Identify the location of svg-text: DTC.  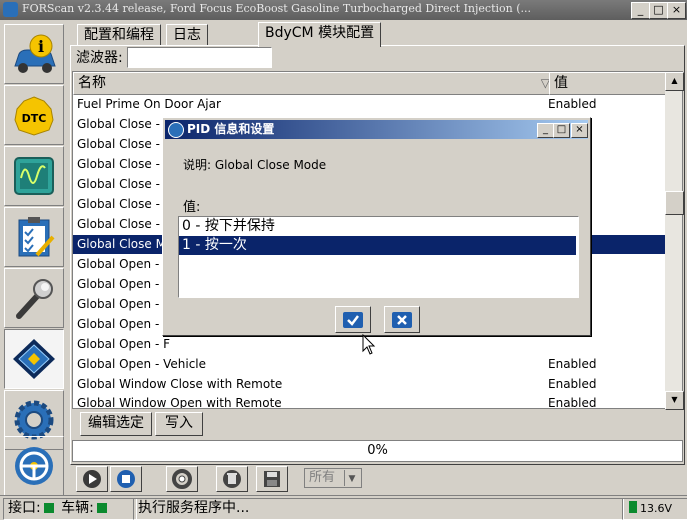
(34, 118).